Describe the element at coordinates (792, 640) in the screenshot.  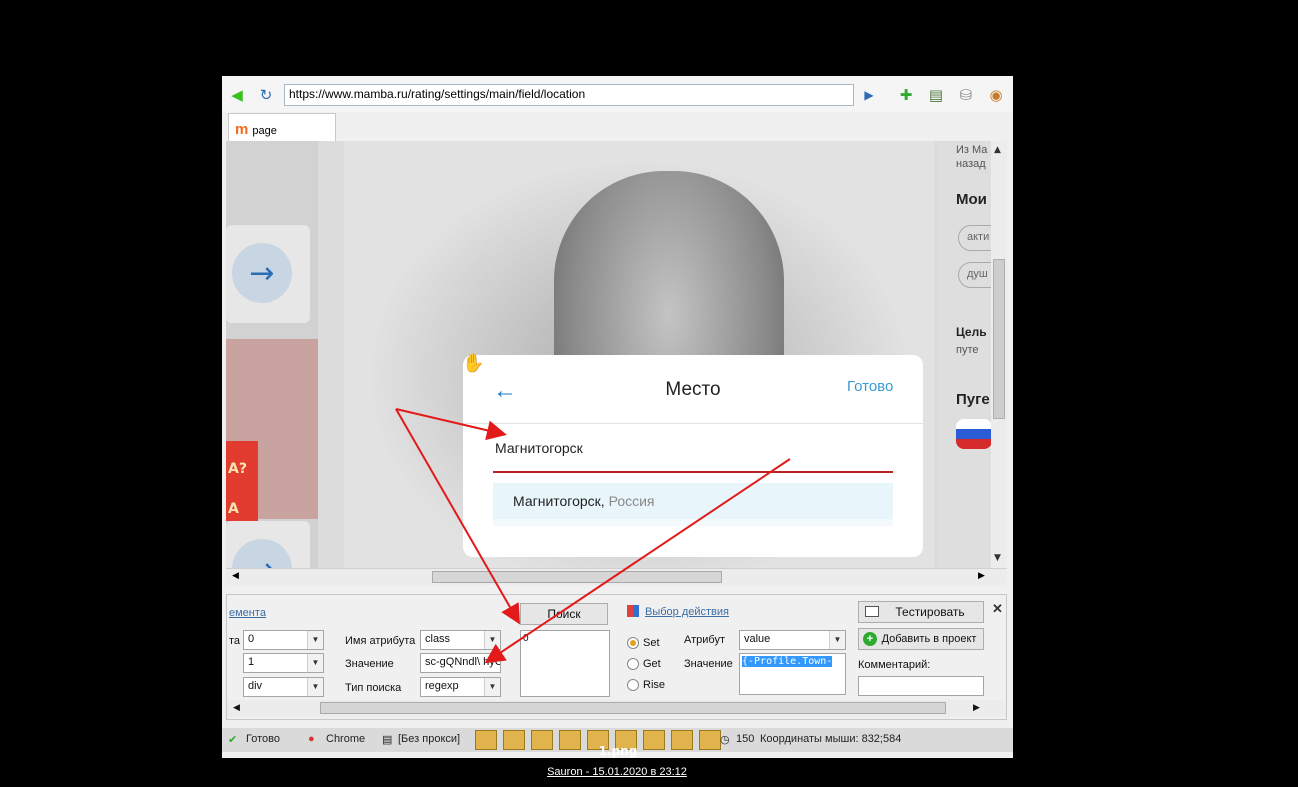
I see `attribute-combo: value ▼` at that location.